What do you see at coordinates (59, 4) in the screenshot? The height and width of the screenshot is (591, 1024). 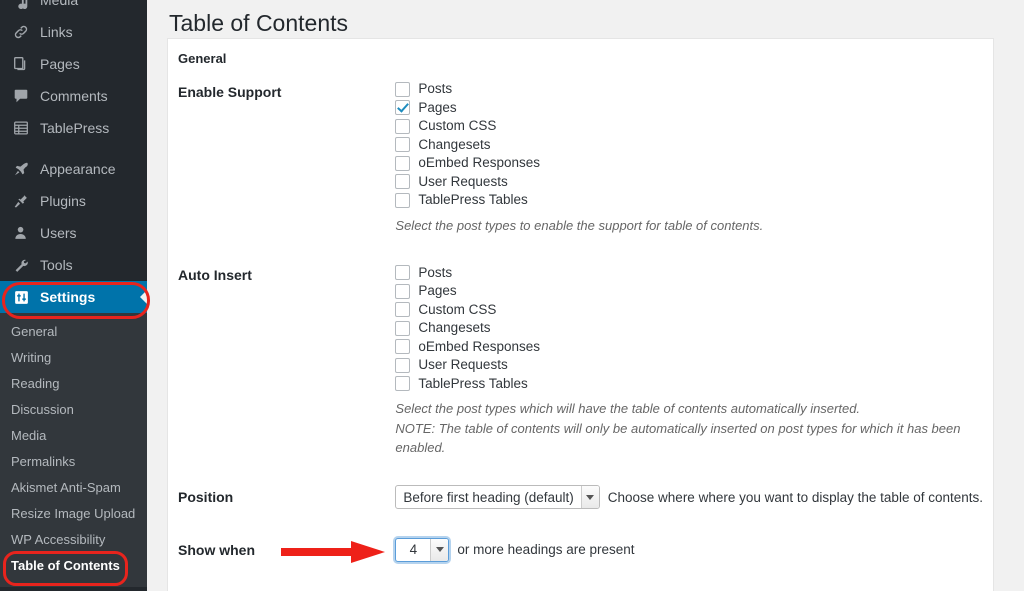 I see `sidebar-item-label: Media` at bounding box center [59, 4].